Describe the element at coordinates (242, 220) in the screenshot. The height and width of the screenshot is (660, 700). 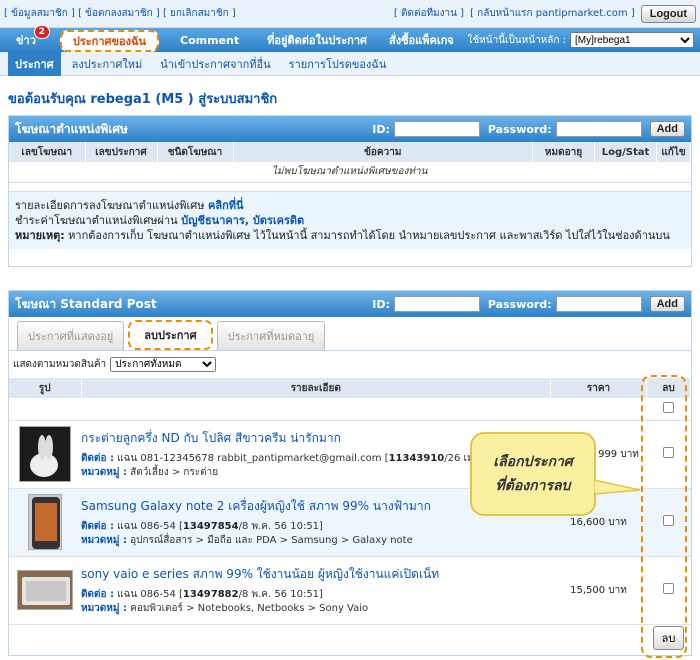
I see `payment-methods-link: บัญชีธนาคาร, บัตรเครดิต` at that location.